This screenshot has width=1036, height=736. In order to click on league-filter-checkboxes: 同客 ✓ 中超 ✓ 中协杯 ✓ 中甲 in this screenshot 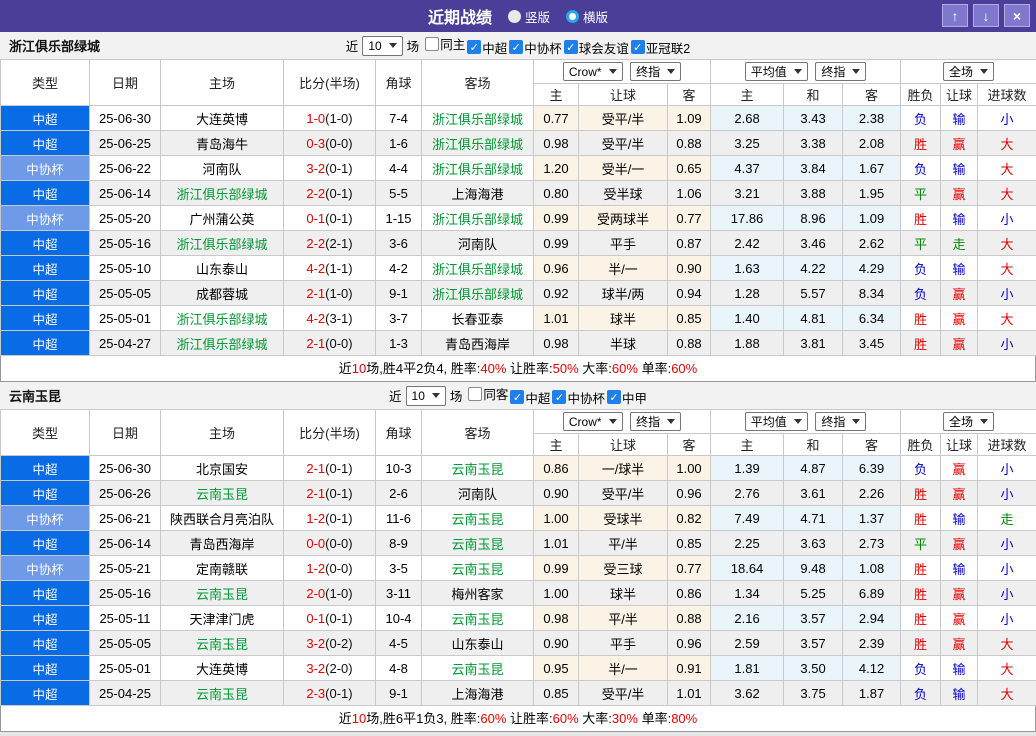, I will do `click(556, 395)`.